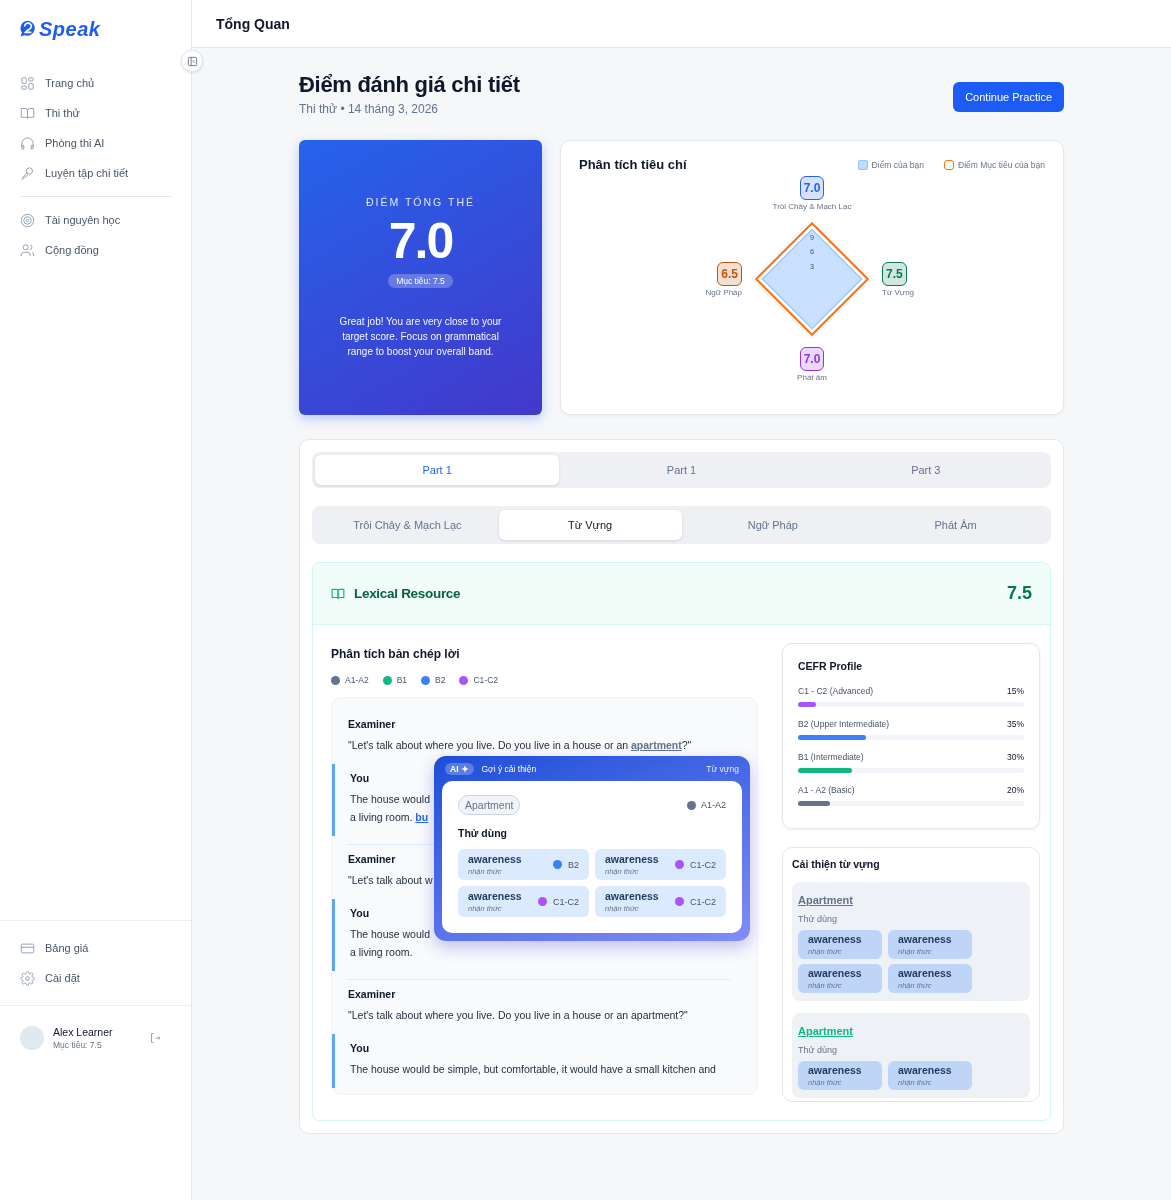 The height and width of the screenshot is (1200, 1171). What do you see at coordinates (812, 266) in the screenshot?
I see `tick-label: 3` at bounding box center [812, 266].